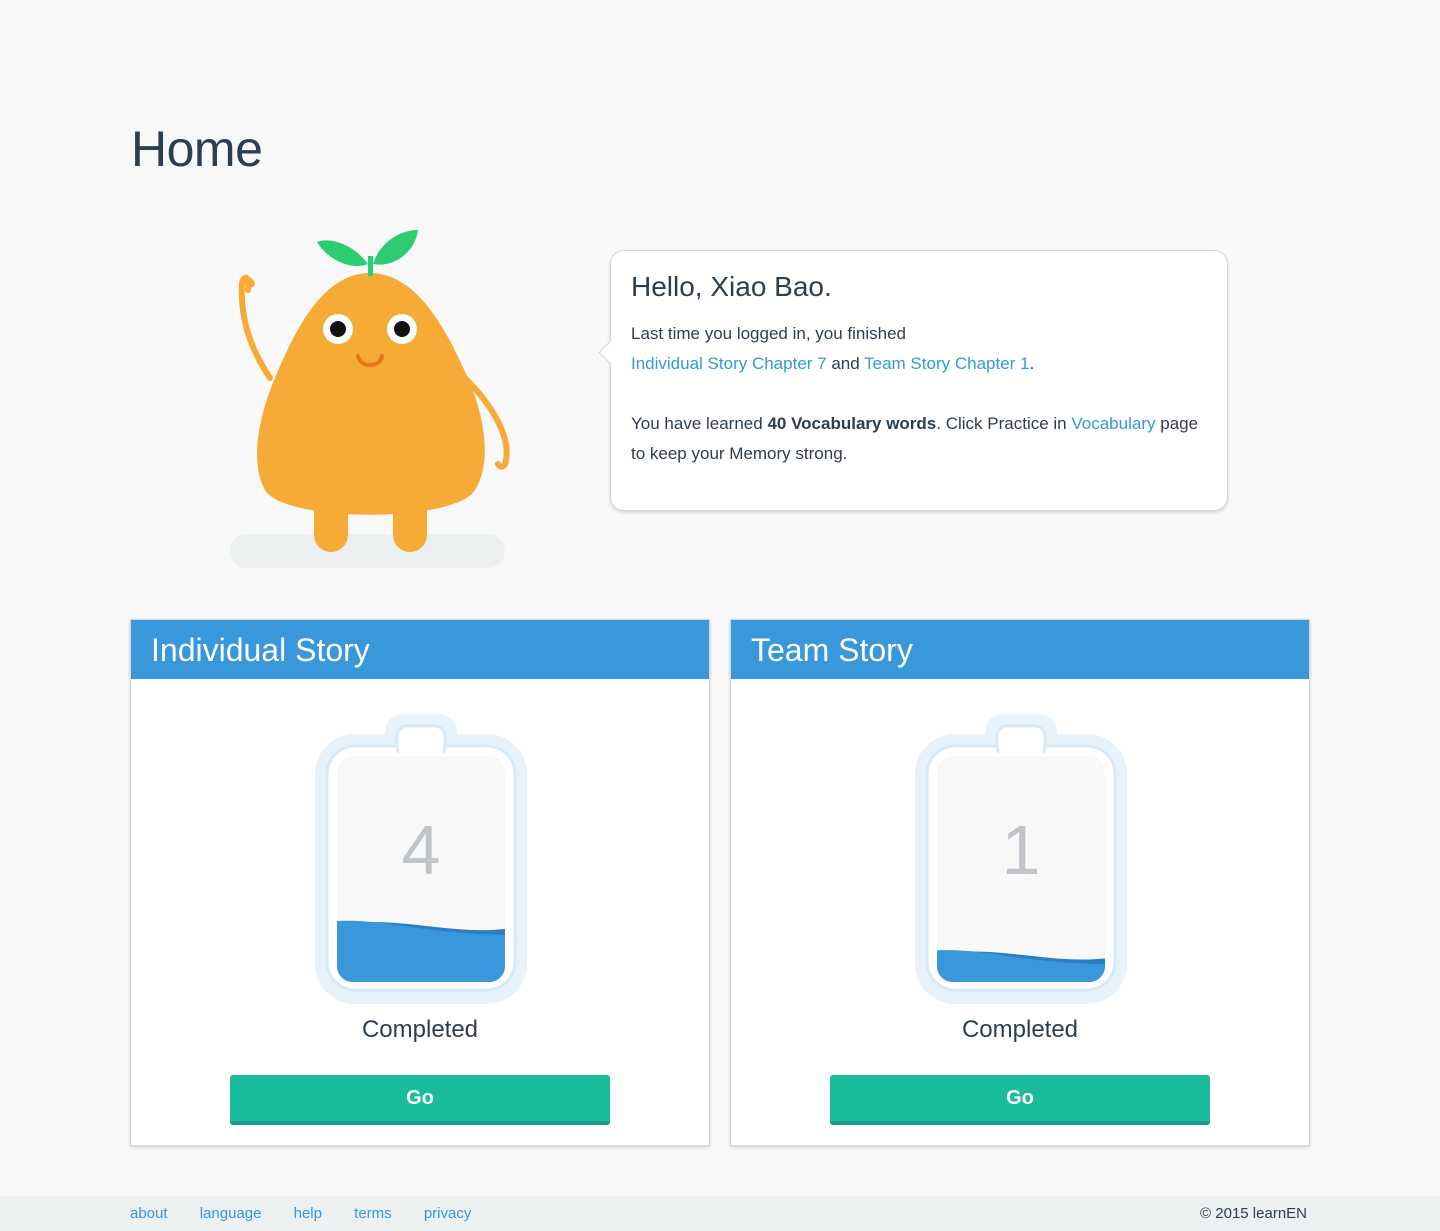 The width and height of the screenshot is (1440, 1231). Describe the element at coordinates (1113, 423) in the screenshot. I see `vocabulary-link: Vocabulary` at that location.